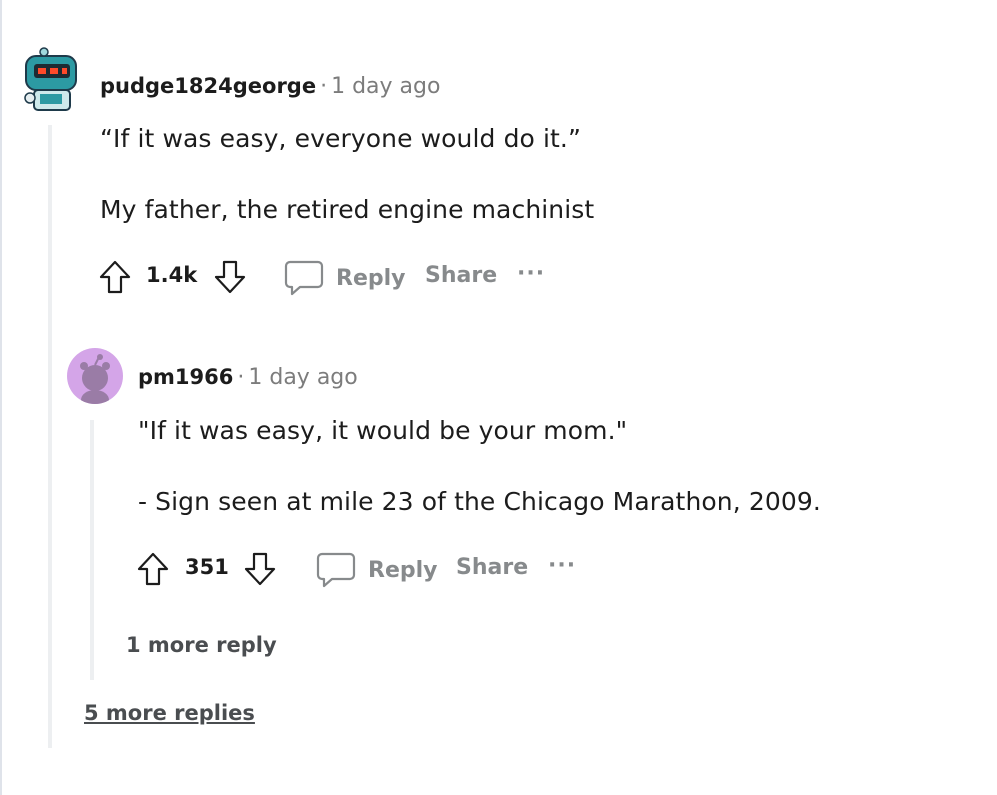 The height and width of the screenshot is (795, 997). I want to click on vote-count: 1.4k, so click(171, 275).